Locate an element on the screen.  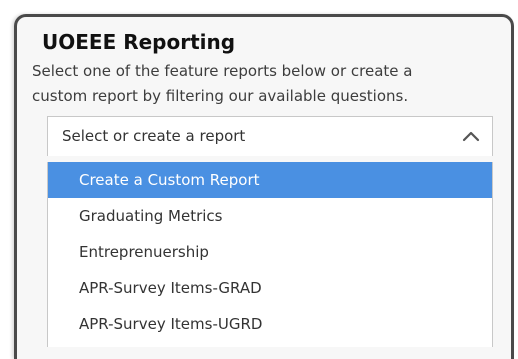
report-option-create-custom: Create a Custom Report is located at coordinates (270, 180).